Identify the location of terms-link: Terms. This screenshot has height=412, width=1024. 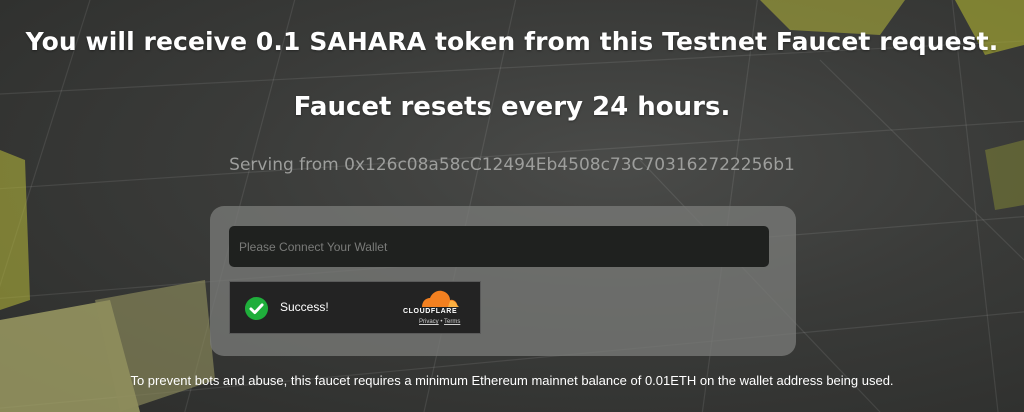
(452, 322).